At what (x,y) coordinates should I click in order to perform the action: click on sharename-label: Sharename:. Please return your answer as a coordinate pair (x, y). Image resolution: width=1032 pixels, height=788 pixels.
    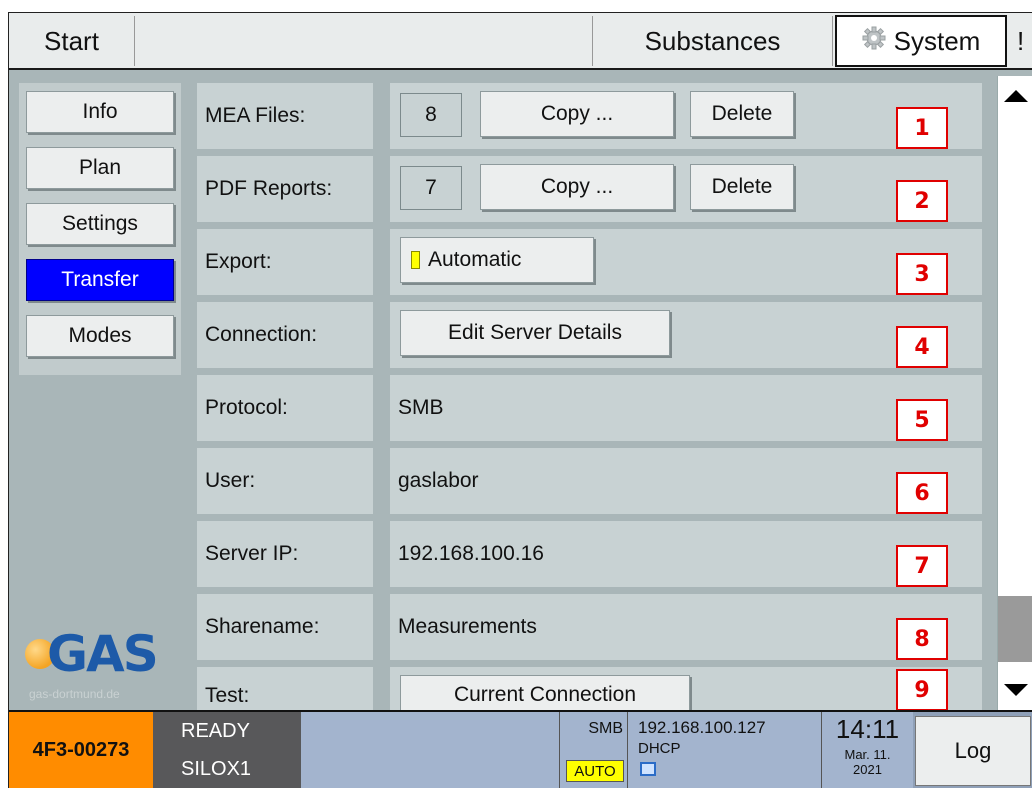
    Looking at the image, I should click on (285, 627).